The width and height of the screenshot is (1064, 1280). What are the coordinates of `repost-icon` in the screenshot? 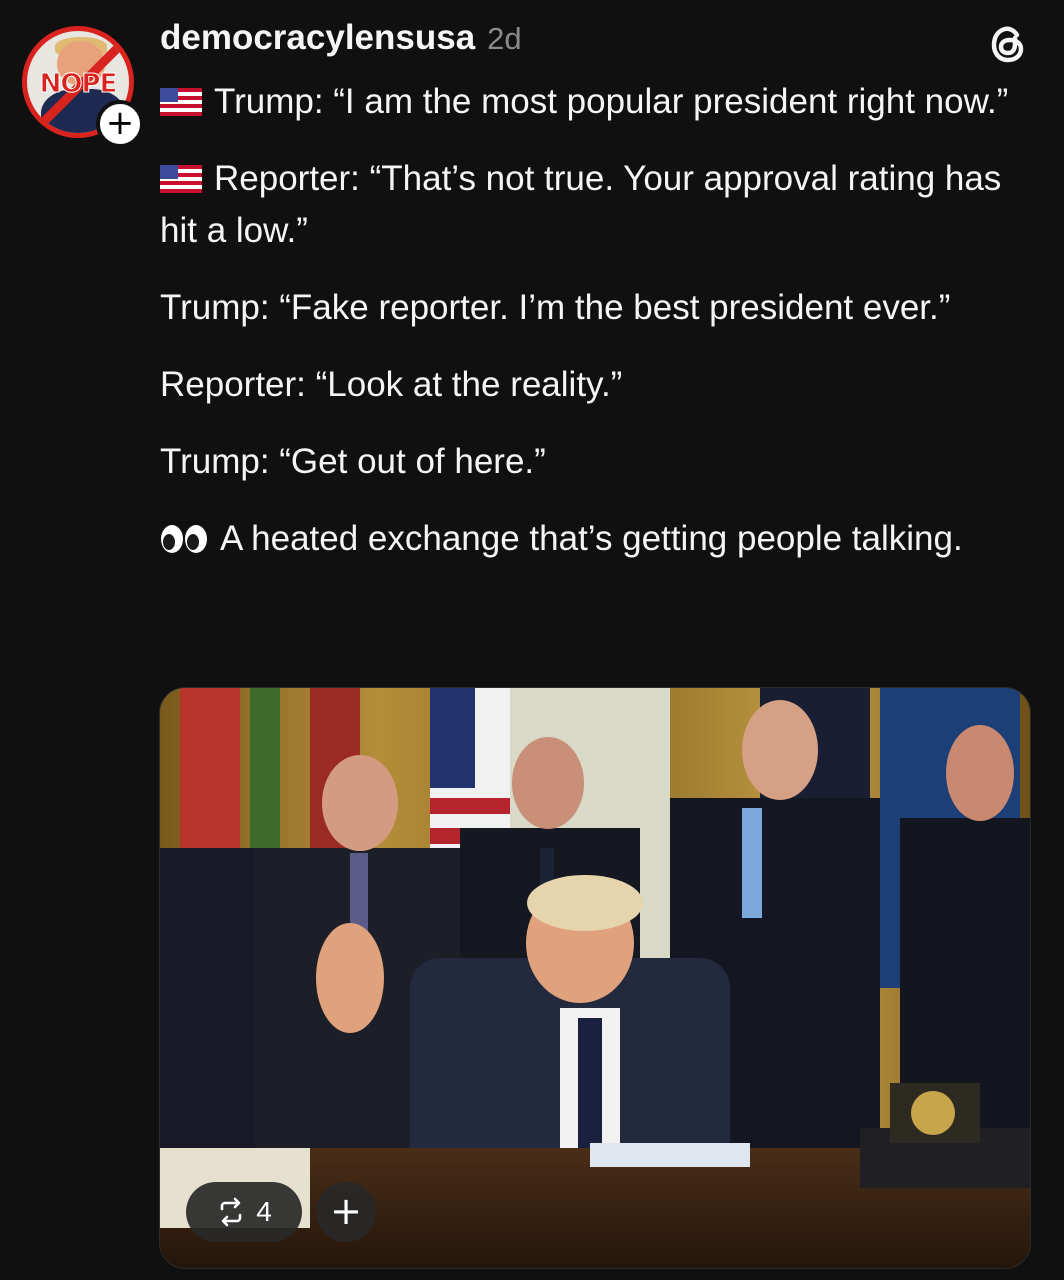 It's located at (231, 1212).